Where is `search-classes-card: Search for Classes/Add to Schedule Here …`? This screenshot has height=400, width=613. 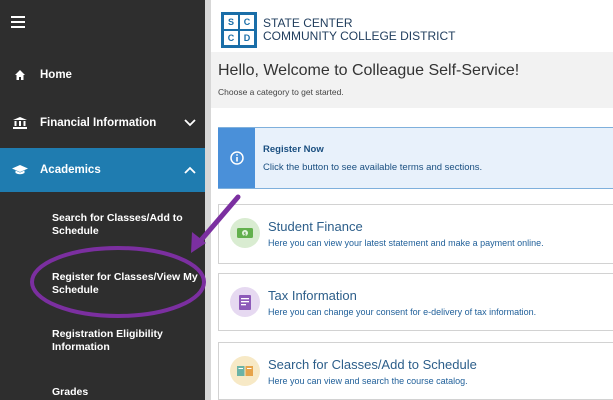 search-classes-card: Search for Classes/Add to Schedule Here … is located at coordinates (415, 371).